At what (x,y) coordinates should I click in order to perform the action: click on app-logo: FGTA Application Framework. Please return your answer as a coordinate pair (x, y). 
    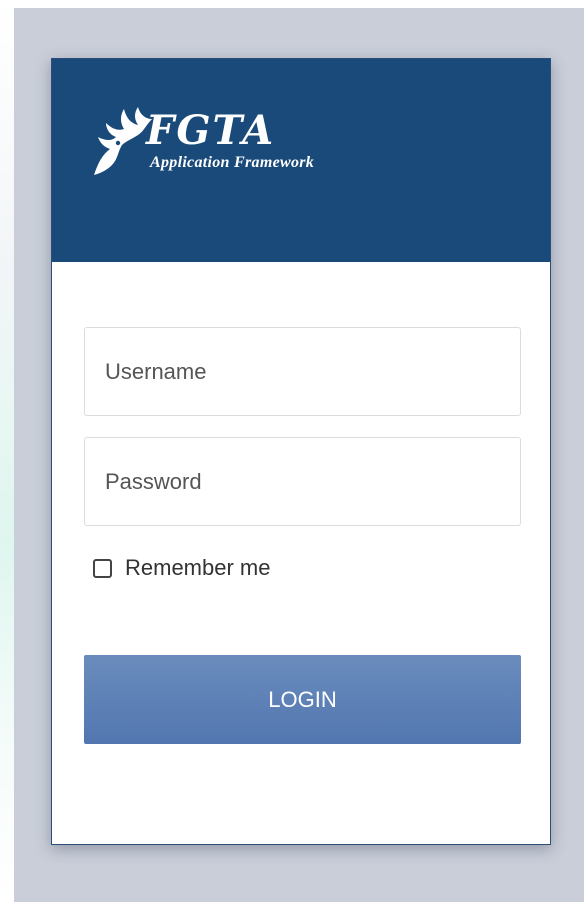
    Looking at the image, I should click on (248, 145).